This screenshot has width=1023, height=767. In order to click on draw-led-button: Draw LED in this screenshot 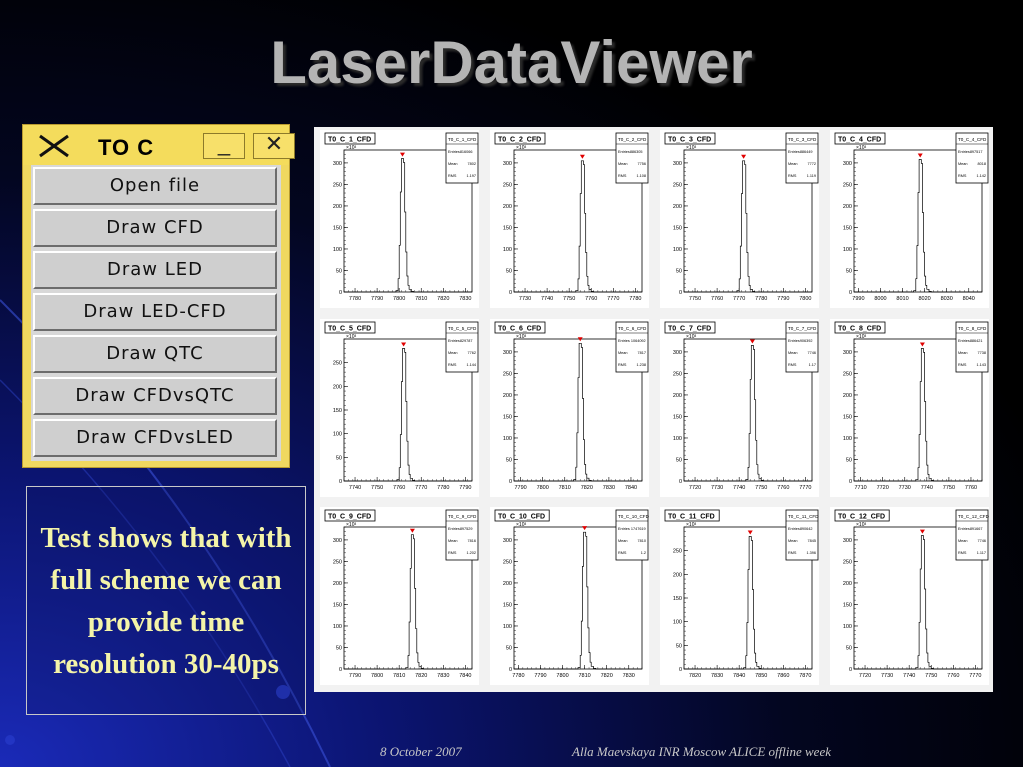, I will do `click(155, 270)`.